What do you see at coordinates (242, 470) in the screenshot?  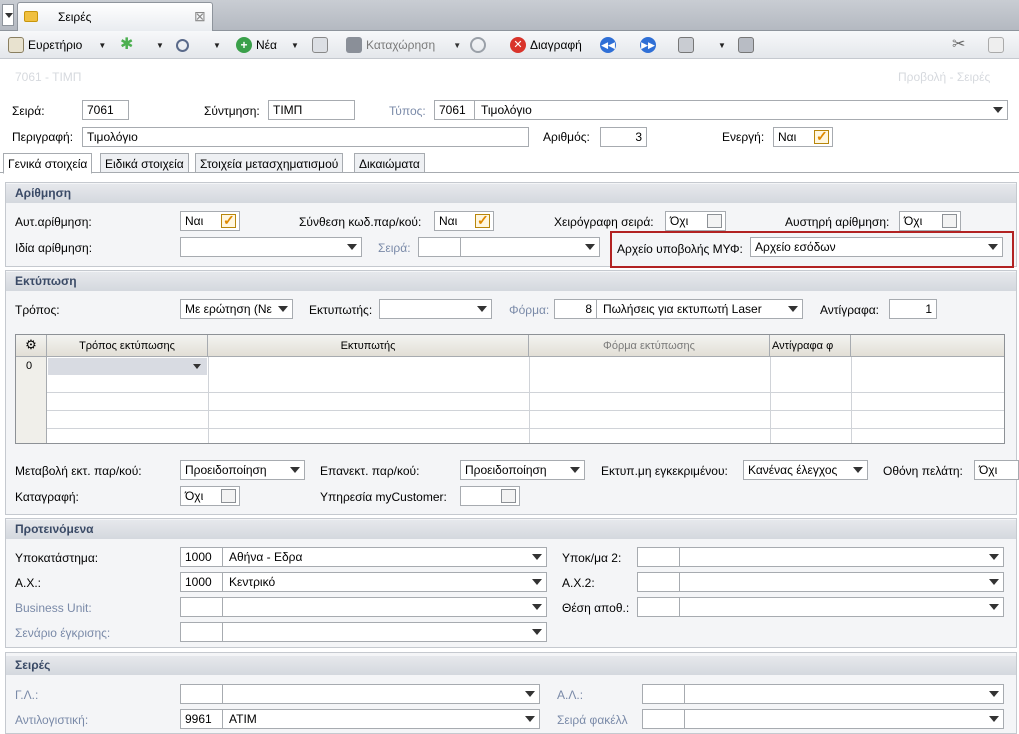 I see `print-change-dropdown: Προειδοποίηση` at bounding box center [242, 470].